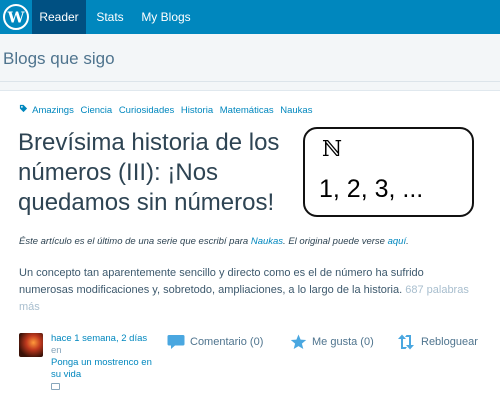 The height and width of the screenshot is (406, 500). I want to click on like-label: Me gusta (0), so click(343, 341).